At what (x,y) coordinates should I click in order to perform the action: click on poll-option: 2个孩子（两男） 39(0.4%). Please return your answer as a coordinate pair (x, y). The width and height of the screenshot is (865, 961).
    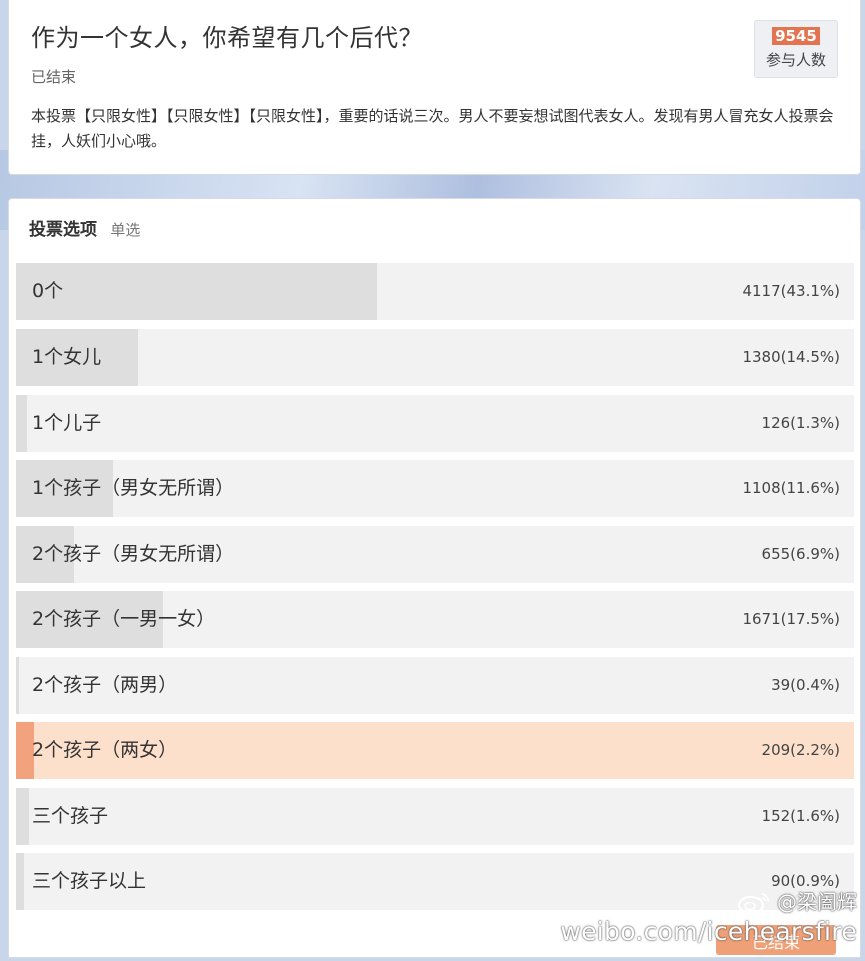
    Looking at the image, I should click on (435, 685).